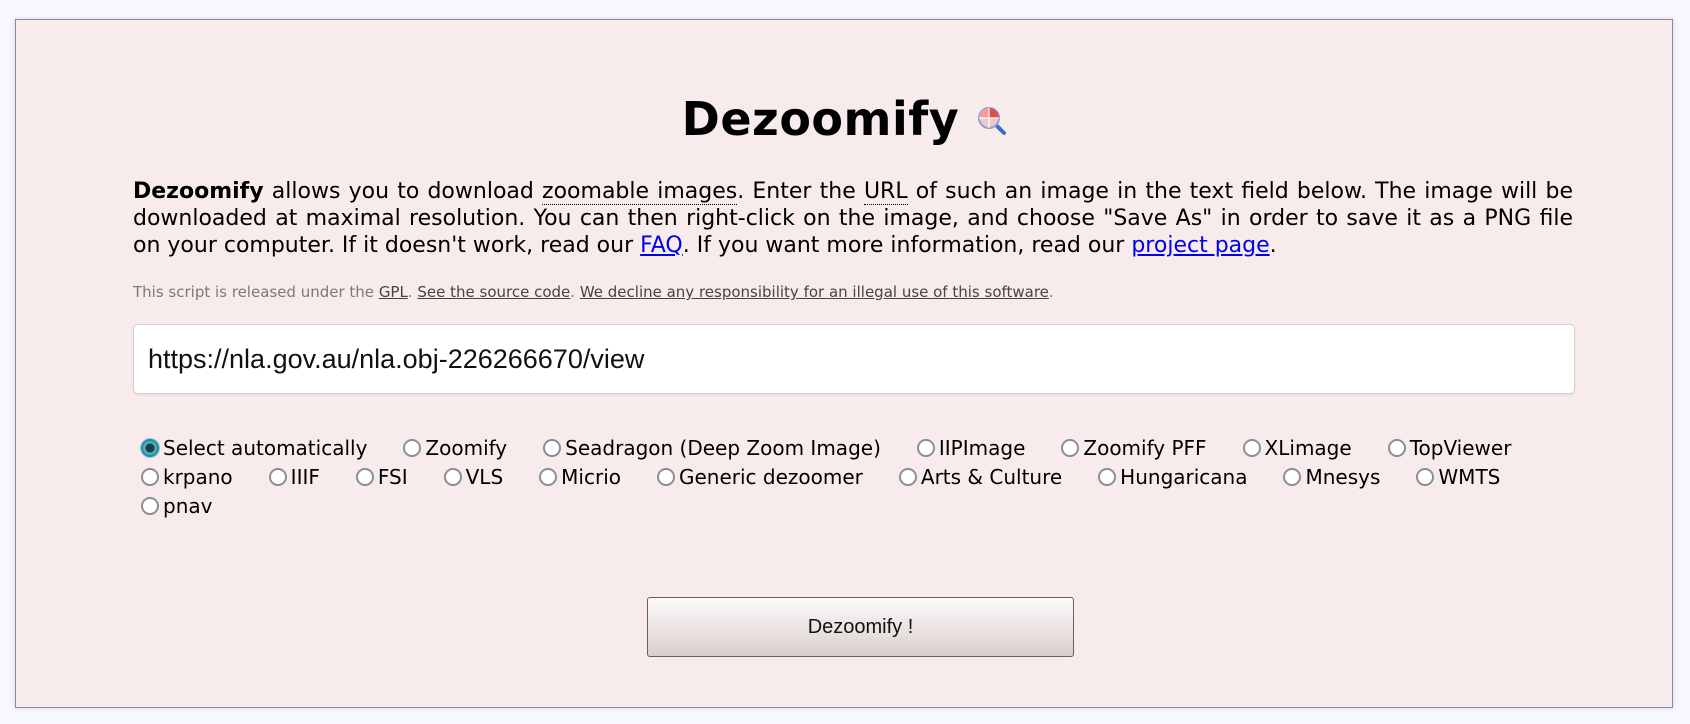 Image resolution: width=1690 pixels, height=724 pixels. I want to click on dezoomer-option-label: VLS, so click(484, 477).